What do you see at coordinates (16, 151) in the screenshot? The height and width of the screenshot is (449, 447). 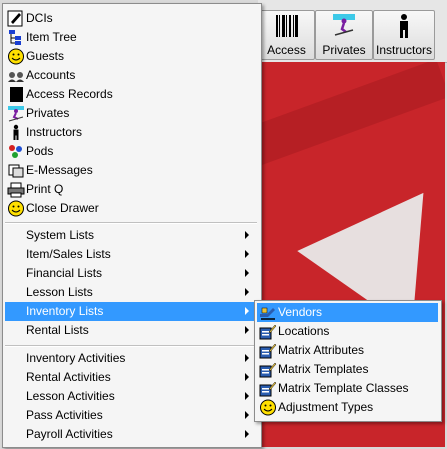 I see `pods-icon` at bounding box center [16, 151].